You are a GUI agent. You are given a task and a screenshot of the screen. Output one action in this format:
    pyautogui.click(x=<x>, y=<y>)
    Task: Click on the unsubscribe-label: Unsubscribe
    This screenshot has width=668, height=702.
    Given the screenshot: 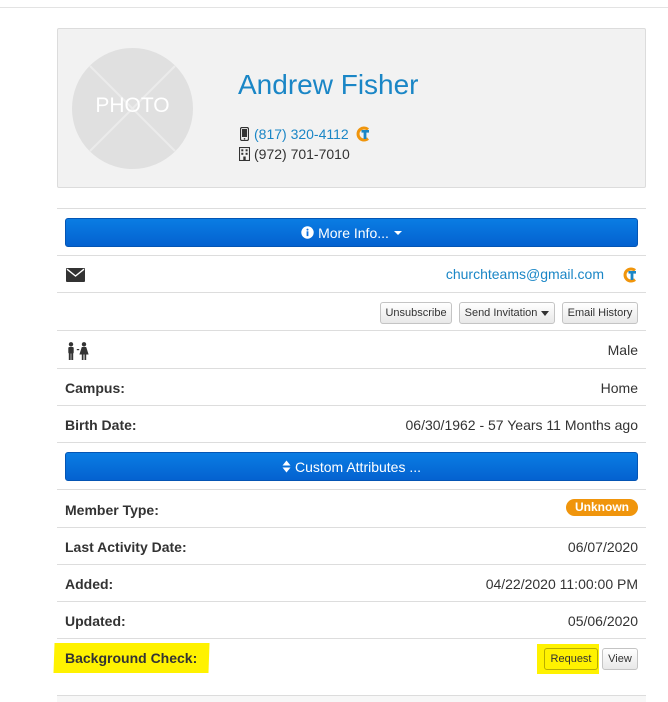 What is the action you would take?
    pyautogui.click(x=416, y=313)
    